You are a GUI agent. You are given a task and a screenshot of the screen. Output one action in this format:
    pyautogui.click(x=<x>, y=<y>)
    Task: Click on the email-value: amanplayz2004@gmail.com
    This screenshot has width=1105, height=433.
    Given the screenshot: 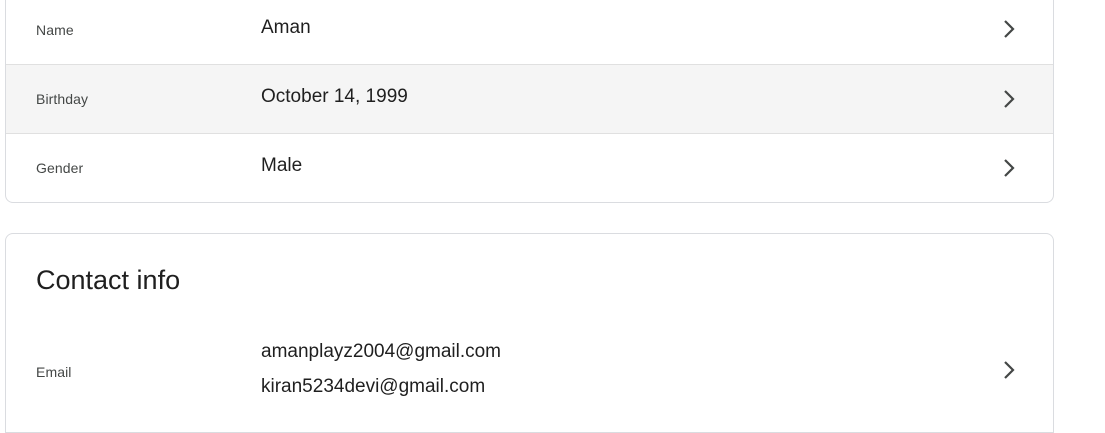 What is the action you would take?
    pyautogui.click(x=381, y=351)
    